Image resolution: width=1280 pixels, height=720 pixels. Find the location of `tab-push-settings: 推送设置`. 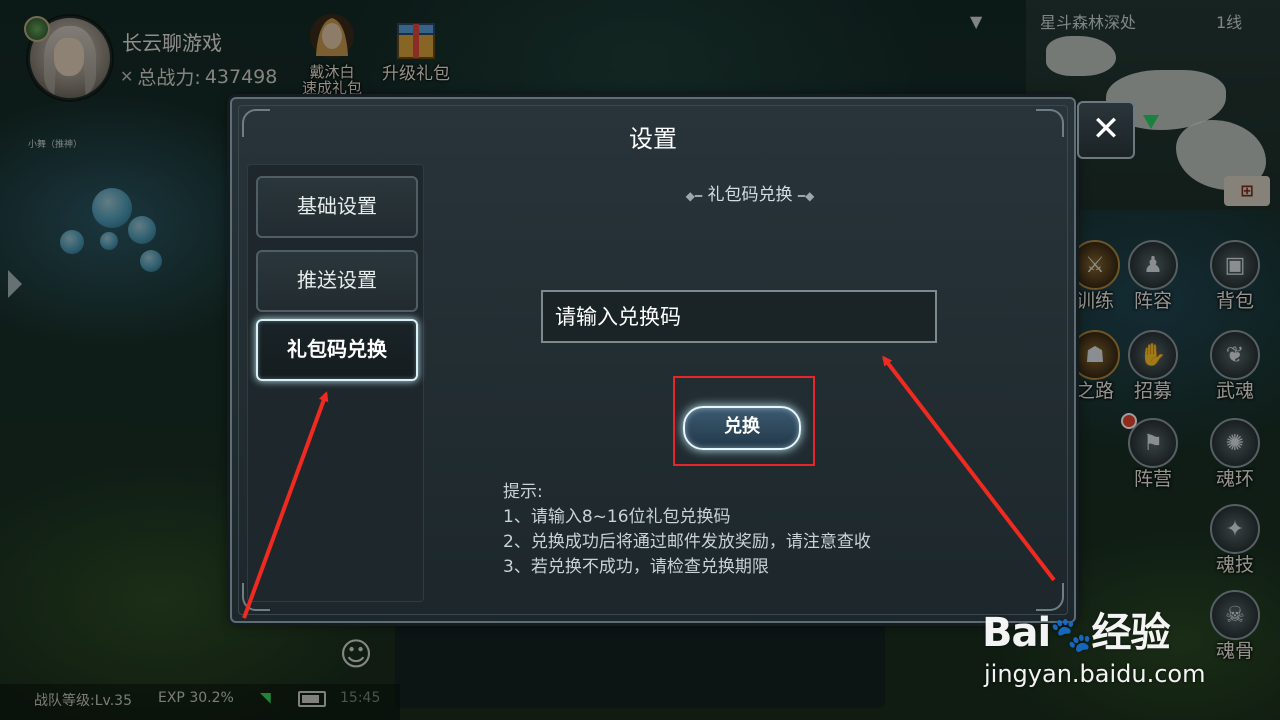

tab-push-settings: 推送设置 is located at coordinates (337, 281).